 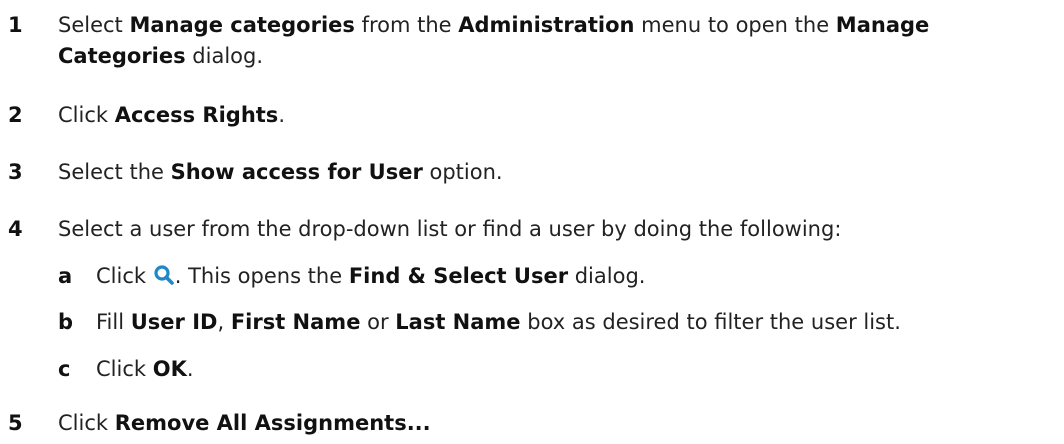 What do you see at coordinates (560, 56) in the screenshot?
I see `step-text: Categories dialog.` at bounding box center [560, 56].